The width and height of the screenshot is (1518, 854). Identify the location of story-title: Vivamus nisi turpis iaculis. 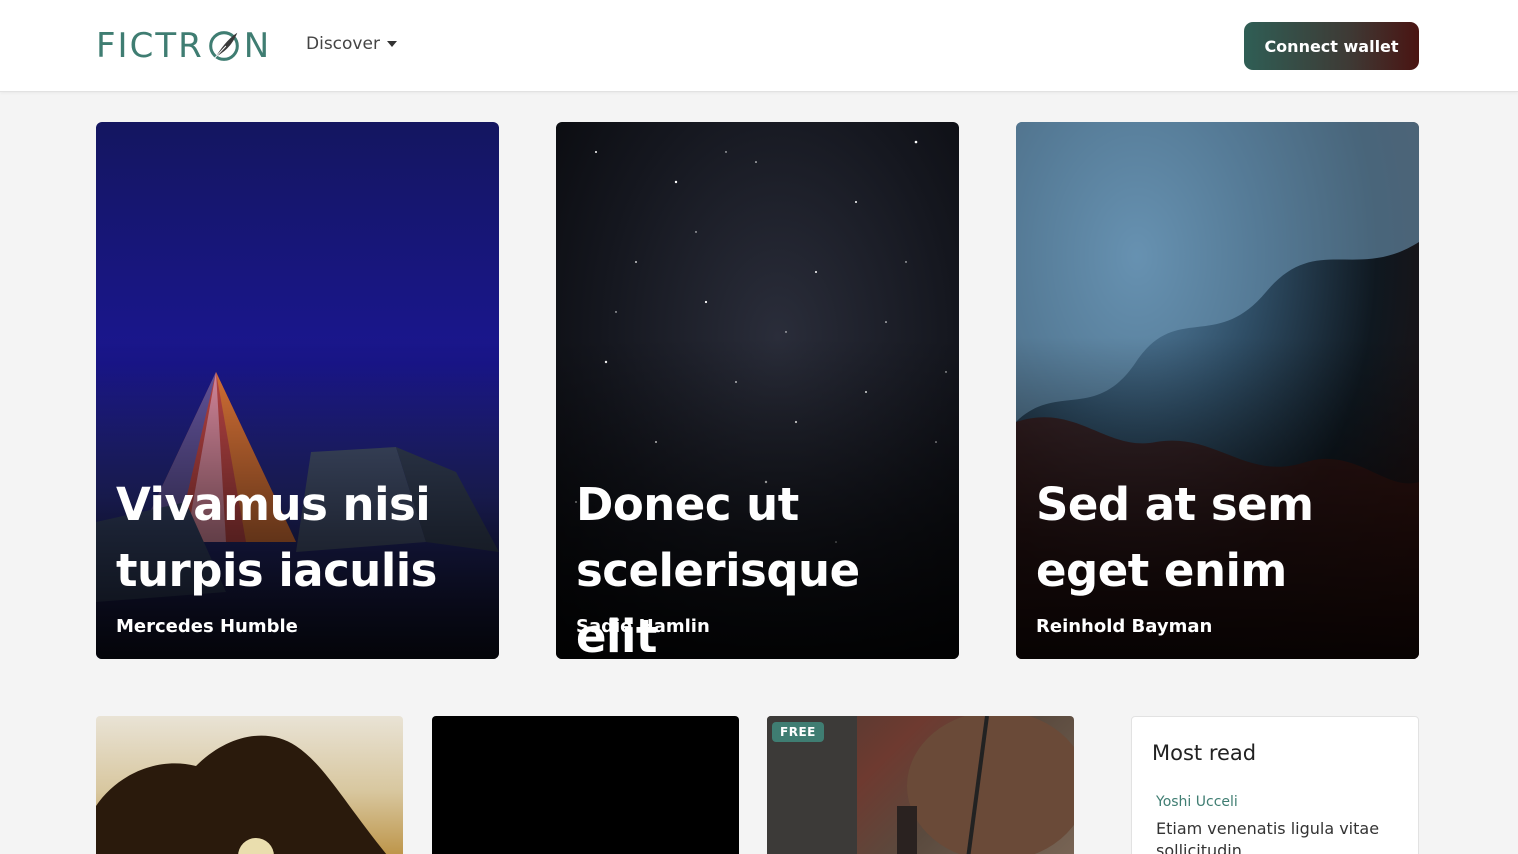
(299, 538).